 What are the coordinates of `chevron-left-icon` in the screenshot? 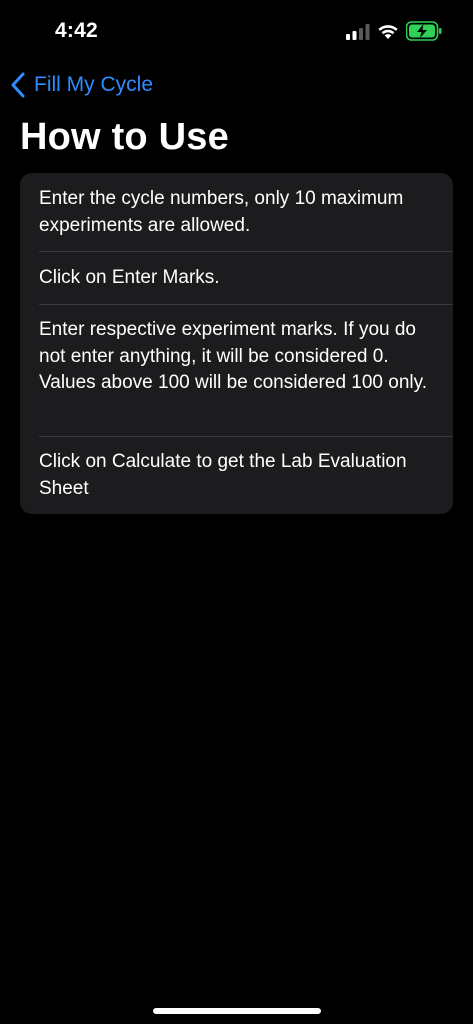 It's located at (18, 85).